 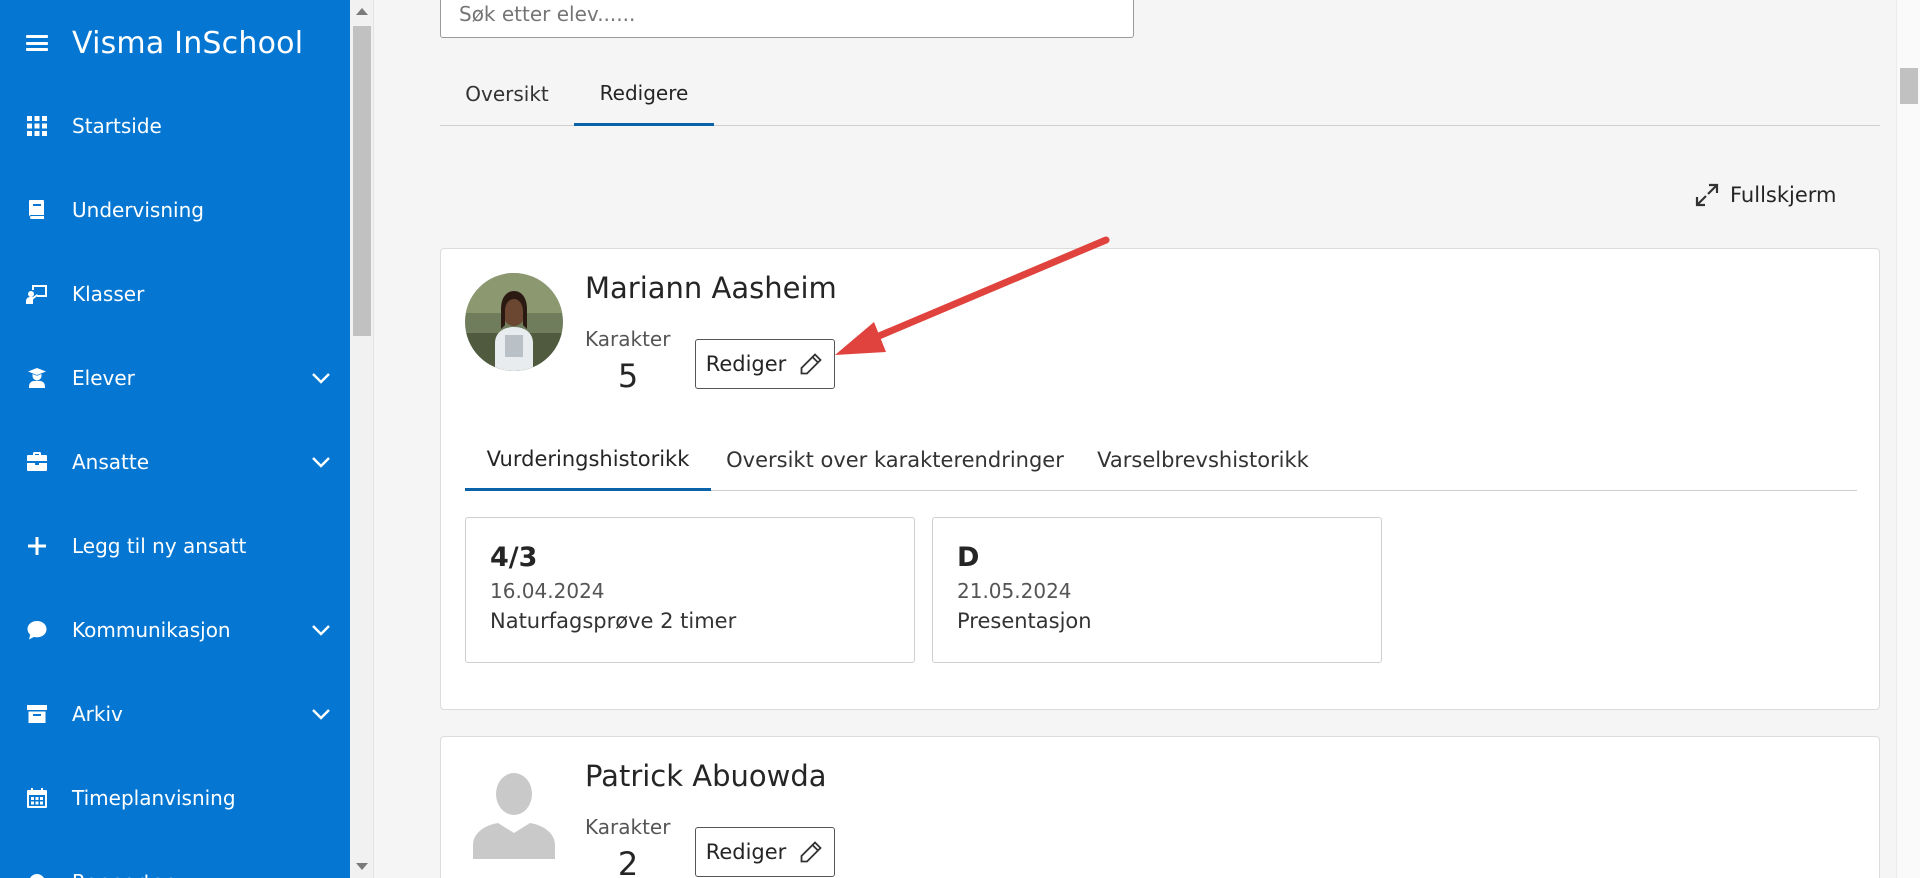 I want to click on assessment-grade: 4/3, so click(x=514, y=557).